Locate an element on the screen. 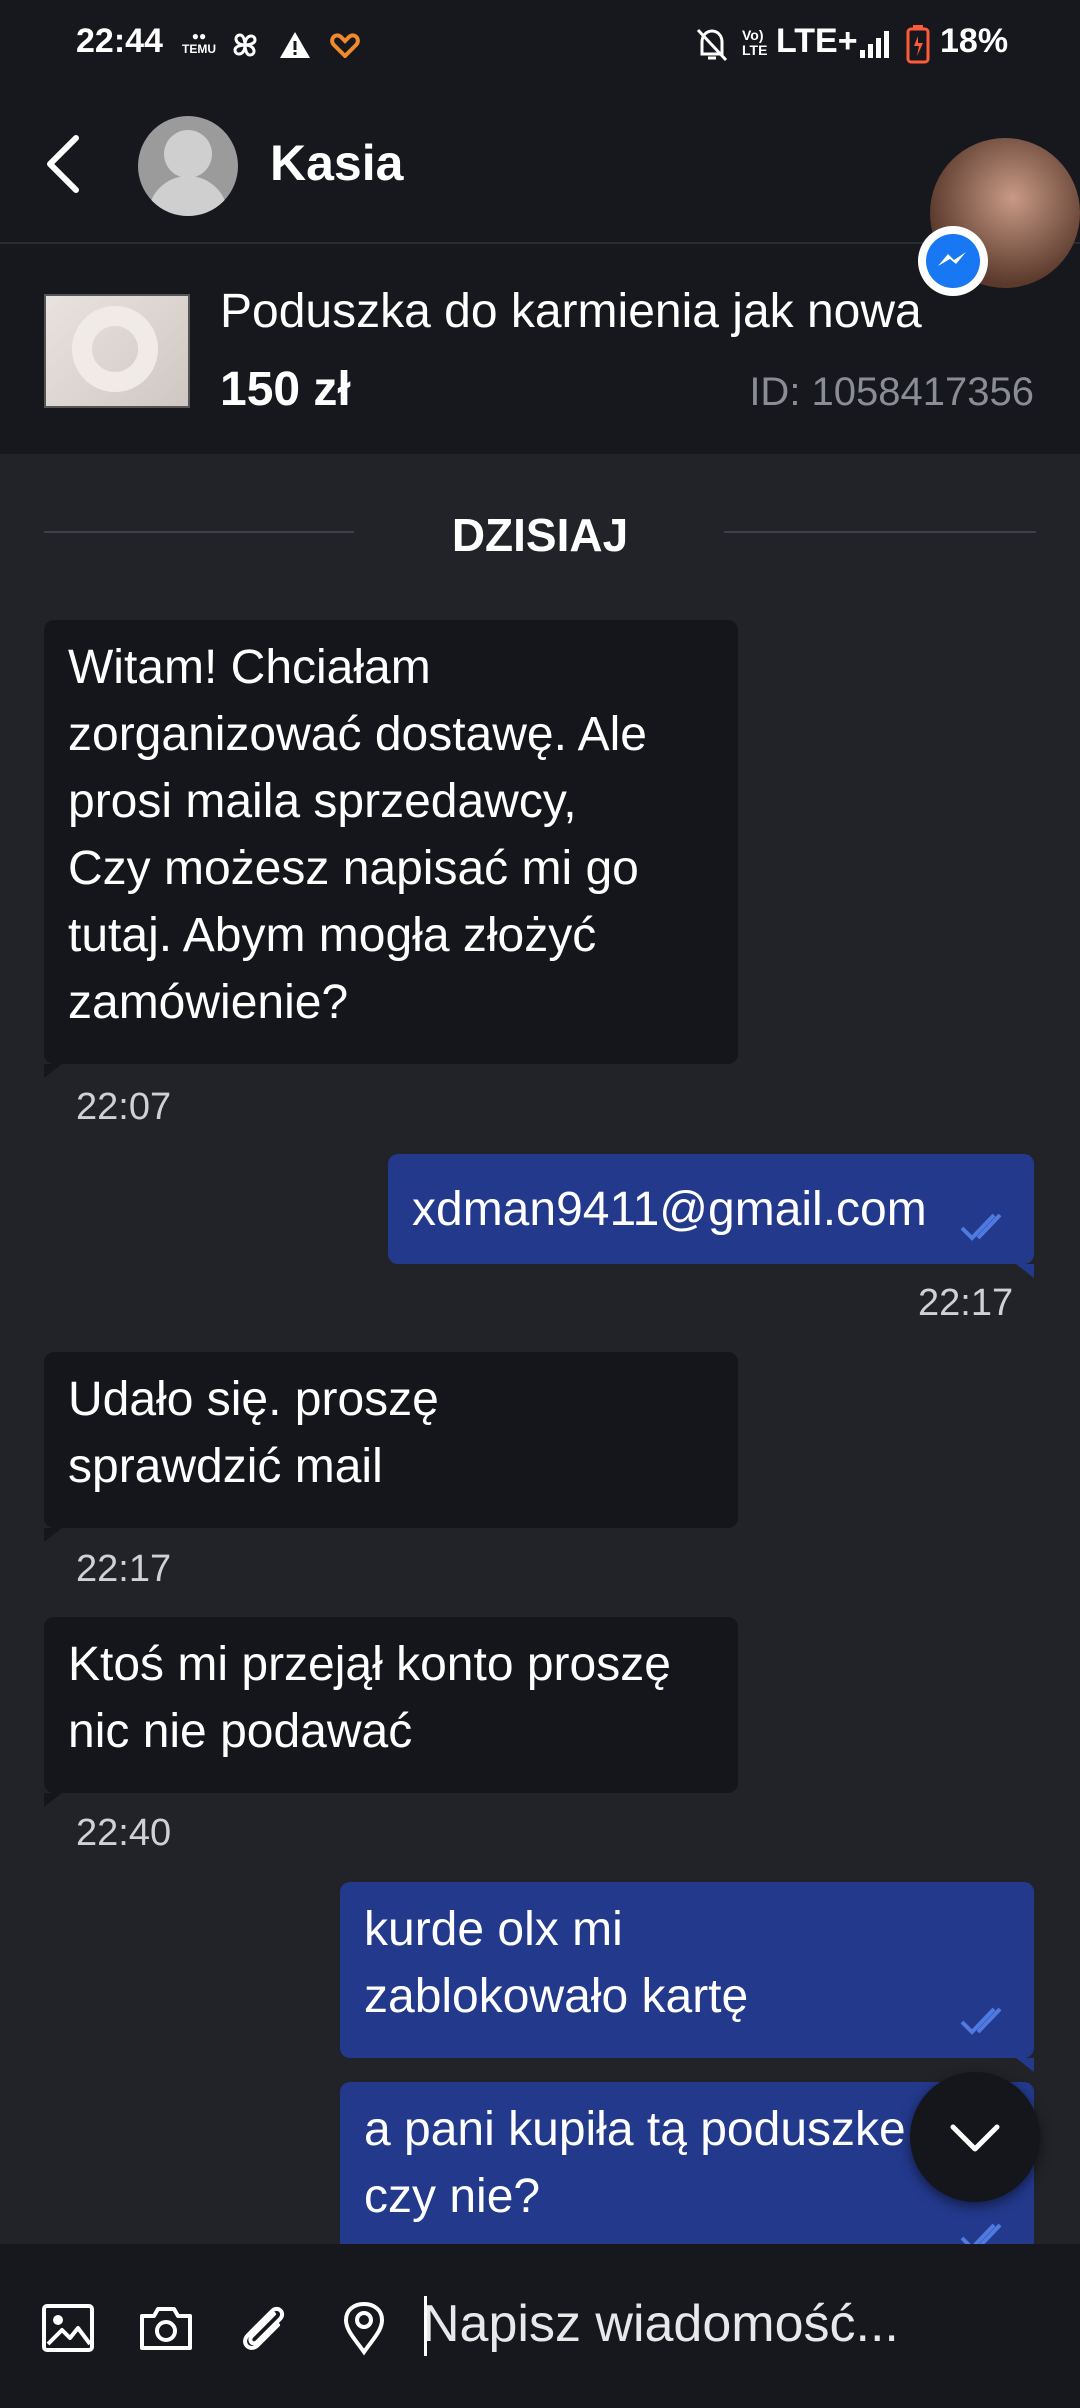  bell-off-icon is located at coordinates (712, 45).